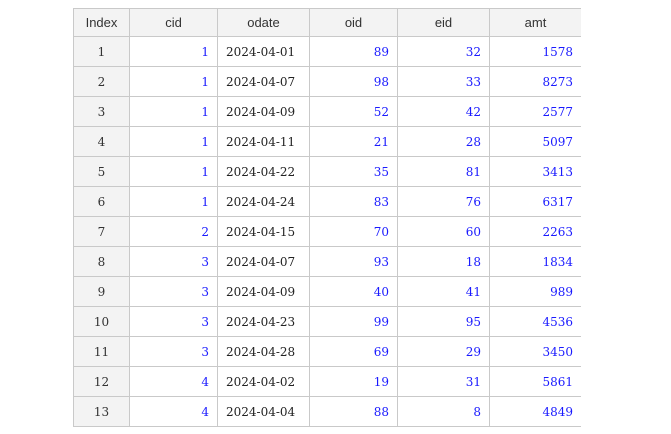 This screenshot has height=434, width=671. I want to click on eid-cell: 8, so click(443, 411).